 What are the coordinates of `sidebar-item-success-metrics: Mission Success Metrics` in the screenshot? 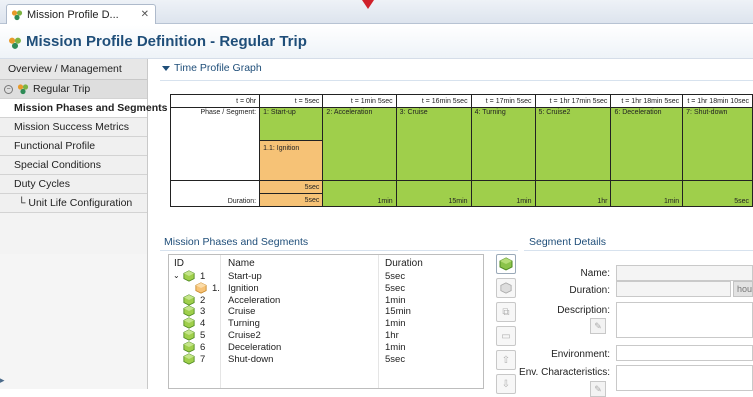 It's located at (73, 127).